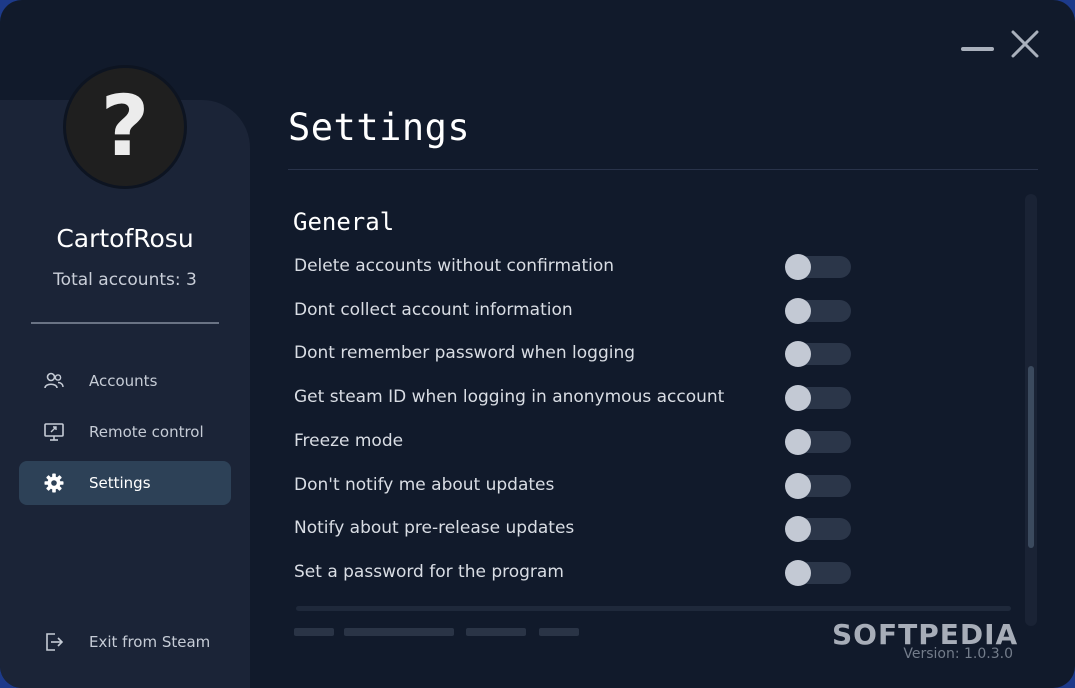 The width and height of the screenshot is (1075, 688). I want to click on setting-row: Dont remember password when logging, so click(574, 354).